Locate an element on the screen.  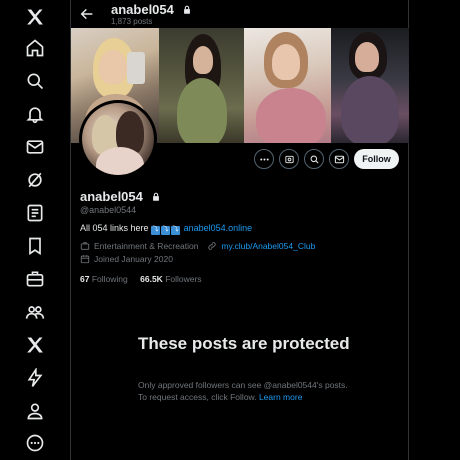
profile-website-link: my.club/Anabel054_Club is located at coordinates (268, 246).